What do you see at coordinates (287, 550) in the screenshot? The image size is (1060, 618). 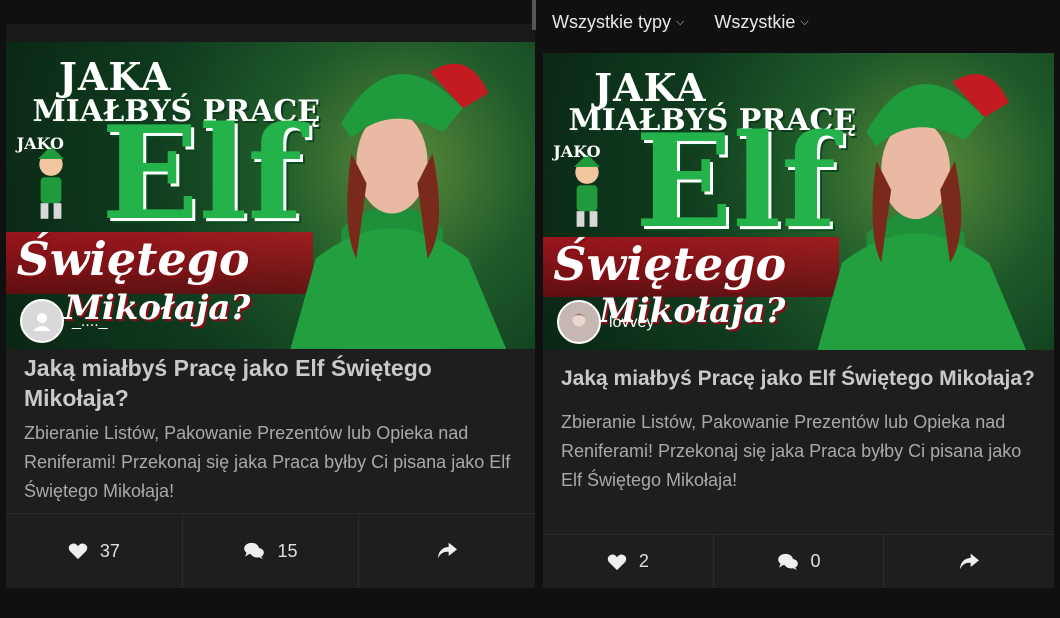 I see `comment-count: 15` at bounding box center [287, 550].